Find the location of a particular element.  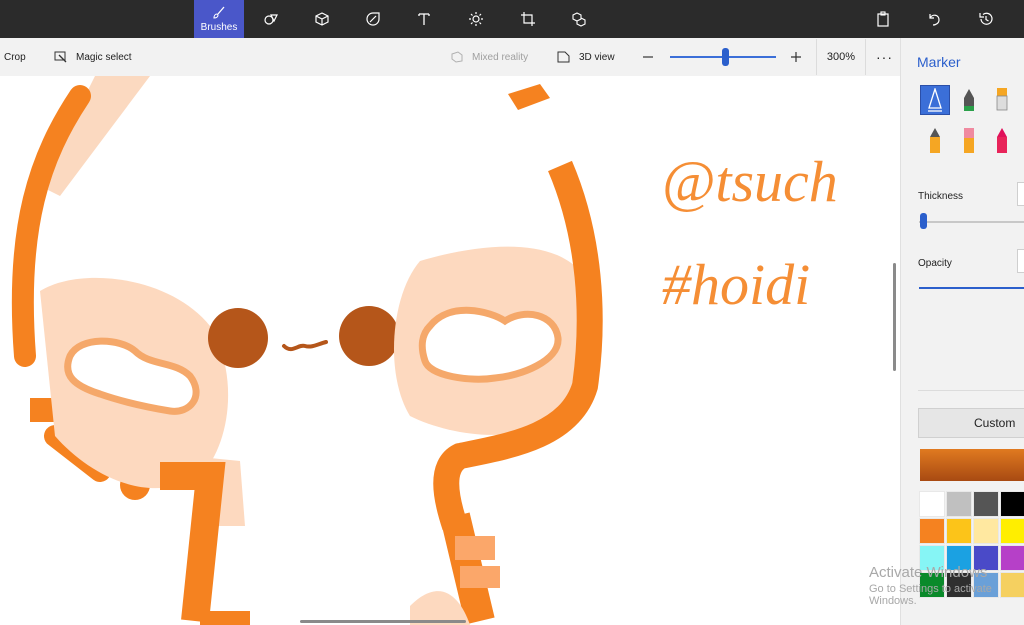

brushes-label: Brushes is located at coordinates (219, 27).